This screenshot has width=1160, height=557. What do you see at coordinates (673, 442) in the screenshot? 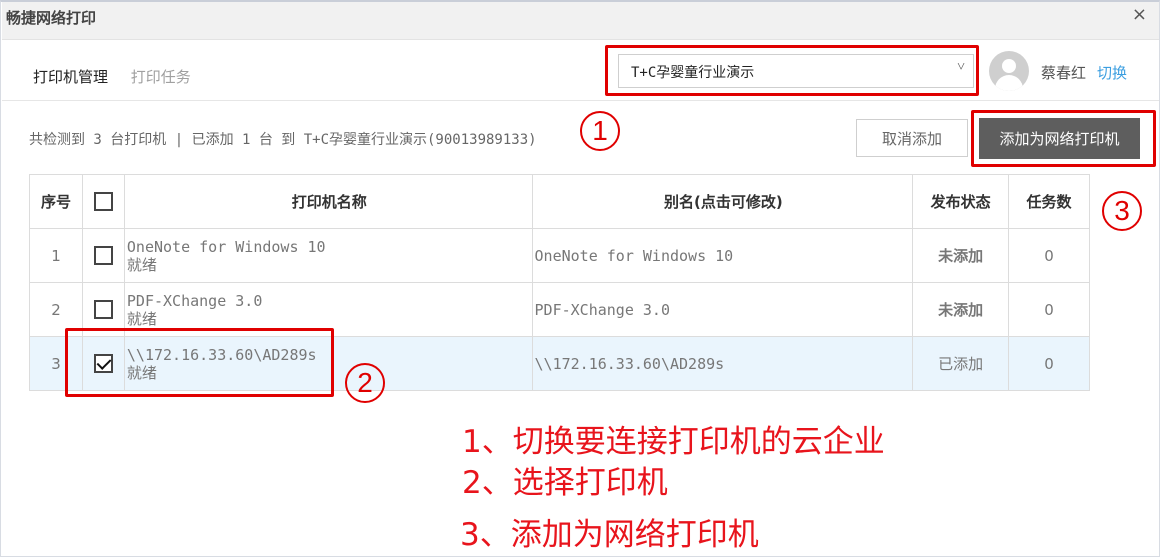
I see `instruction-step-1: 1、切换要连接打印机的云企业` at bounding box center [673, 442].